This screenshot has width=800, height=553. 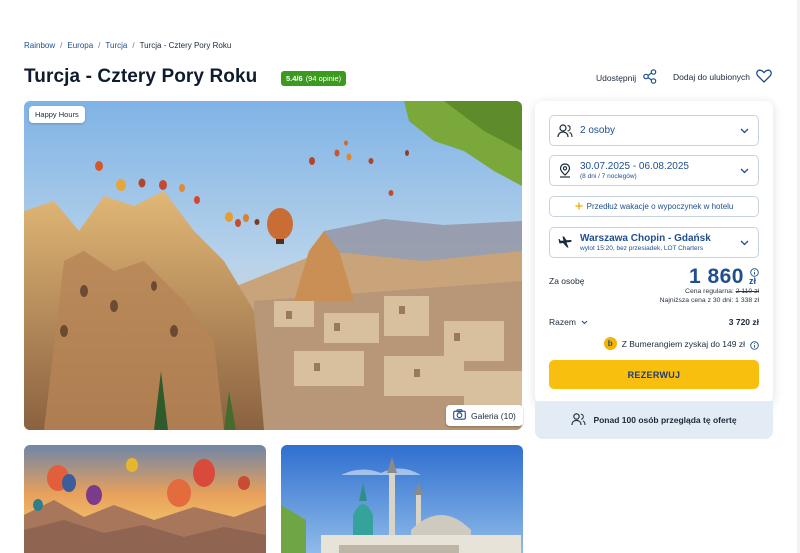 I want to click on extend-vacation-label: Przedłuż wakacje o wypoczynek w hotelu, so click(x=660, y=206).